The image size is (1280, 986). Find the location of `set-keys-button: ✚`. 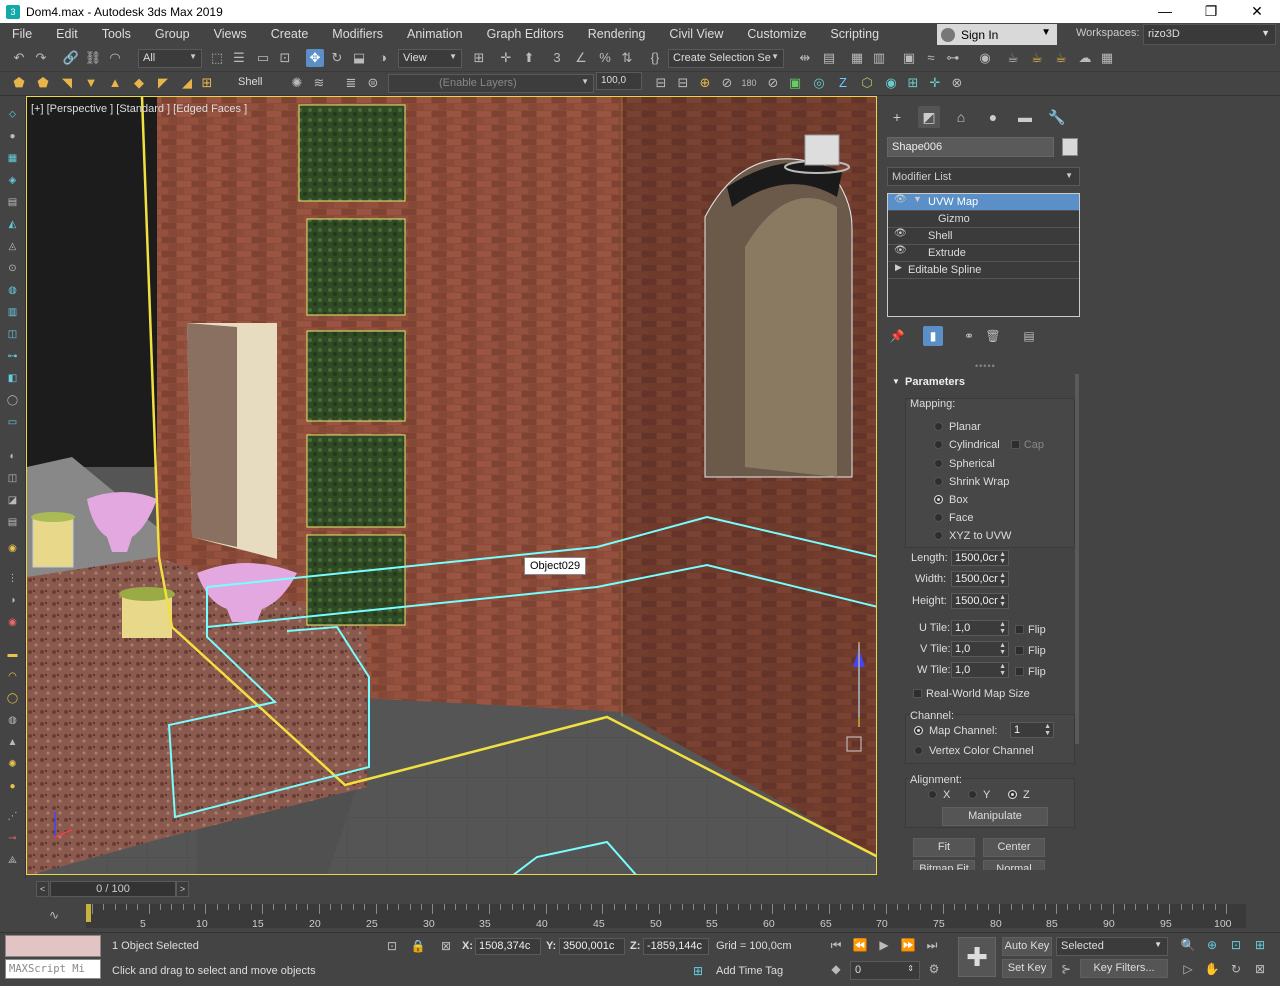

set-keys-button: ✚ is located at coordinates (977, 957).